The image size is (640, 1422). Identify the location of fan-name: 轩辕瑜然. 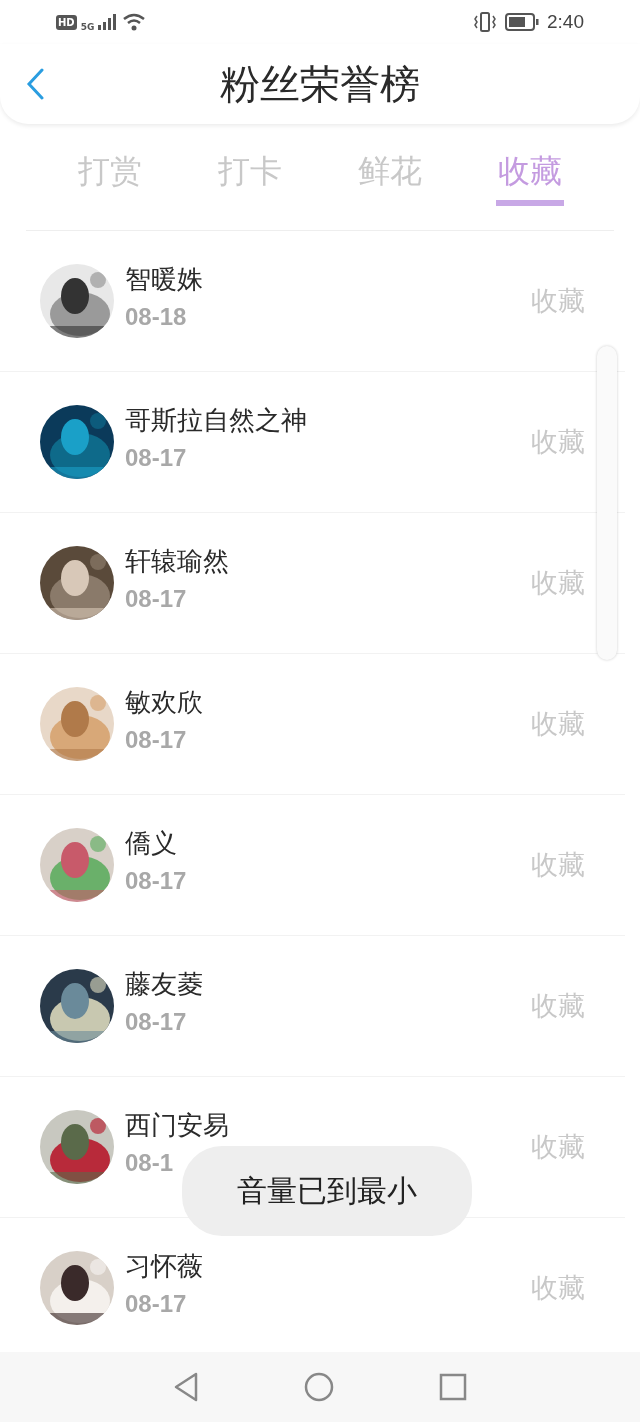
(177, 561).